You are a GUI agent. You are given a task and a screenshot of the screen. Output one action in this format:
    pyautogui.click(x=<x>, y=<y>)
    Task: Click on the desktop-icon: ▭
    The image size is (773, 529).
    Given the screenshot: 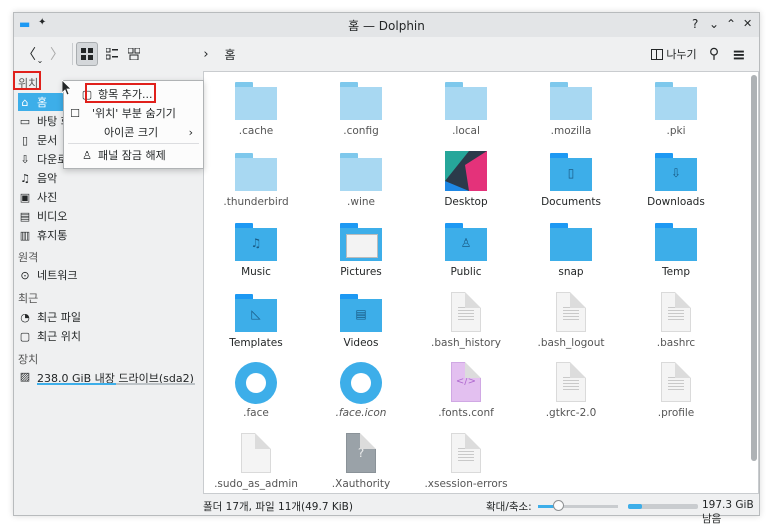 What is the action you would take?
    pyautogui.click(x=25, y=121)
    